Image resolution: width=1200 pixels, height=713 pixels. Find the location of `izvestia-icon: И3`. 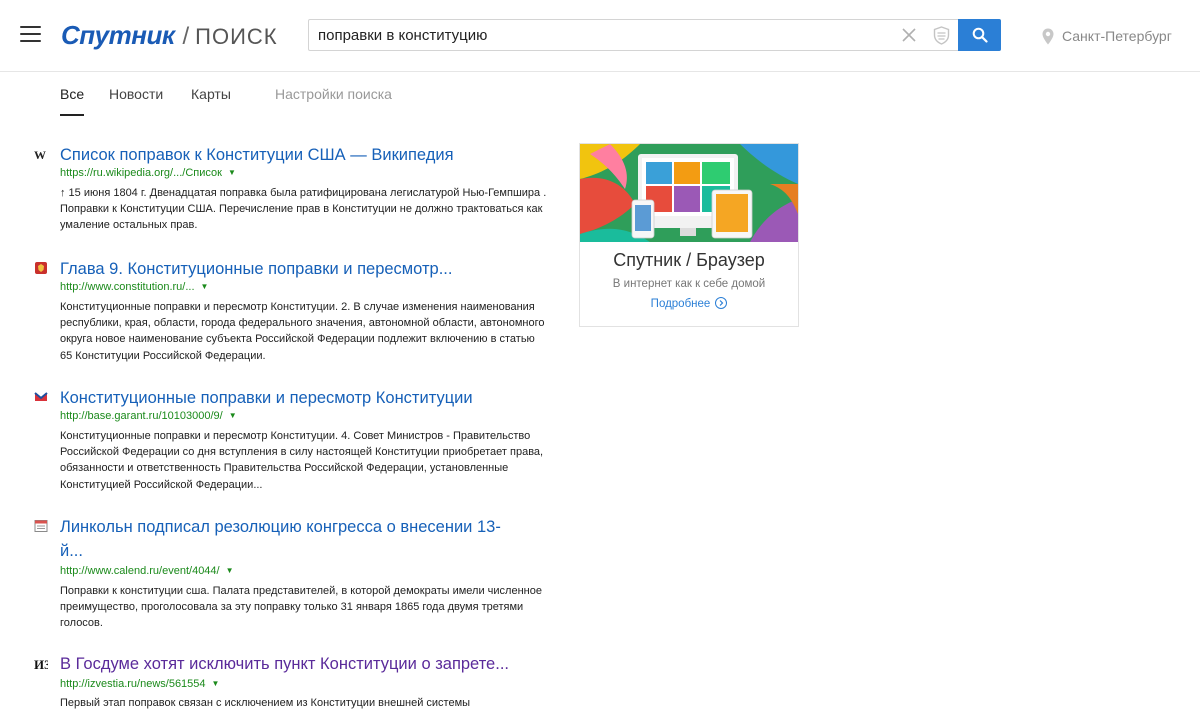

izvestia-icon: И3 is located at coordinates (41, 664).